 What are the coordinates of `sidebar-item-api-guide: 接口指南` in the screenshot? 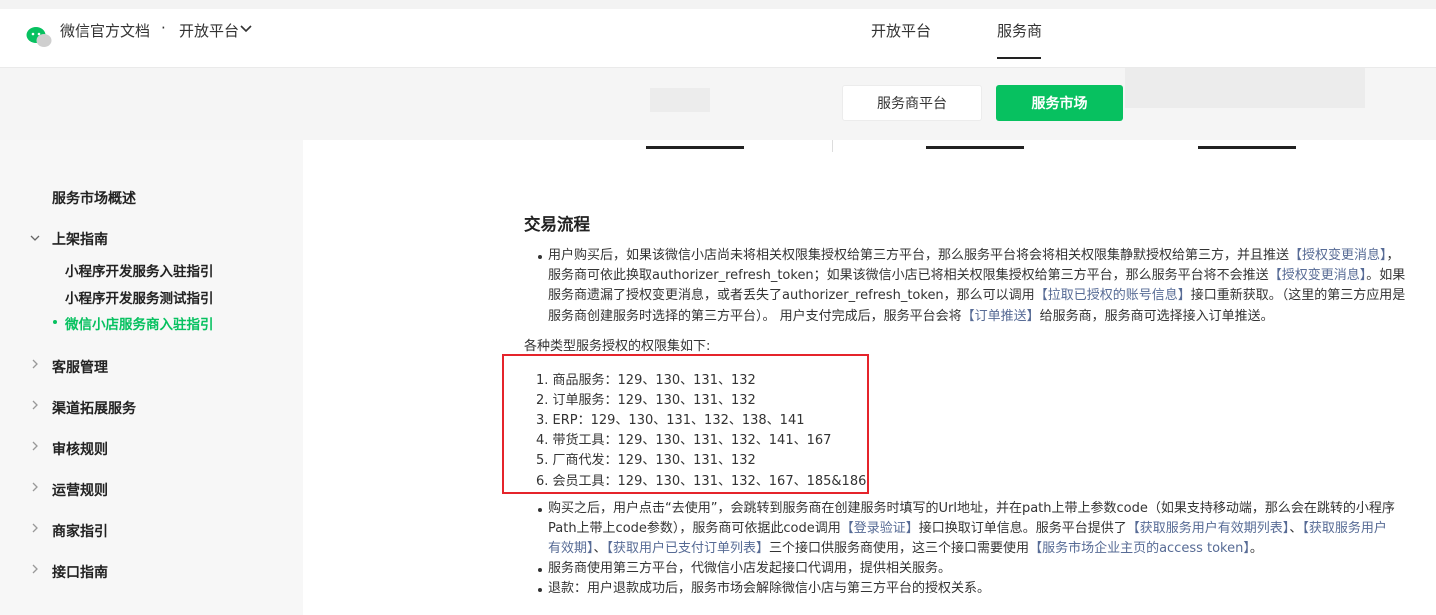 It's located at (80, 572).